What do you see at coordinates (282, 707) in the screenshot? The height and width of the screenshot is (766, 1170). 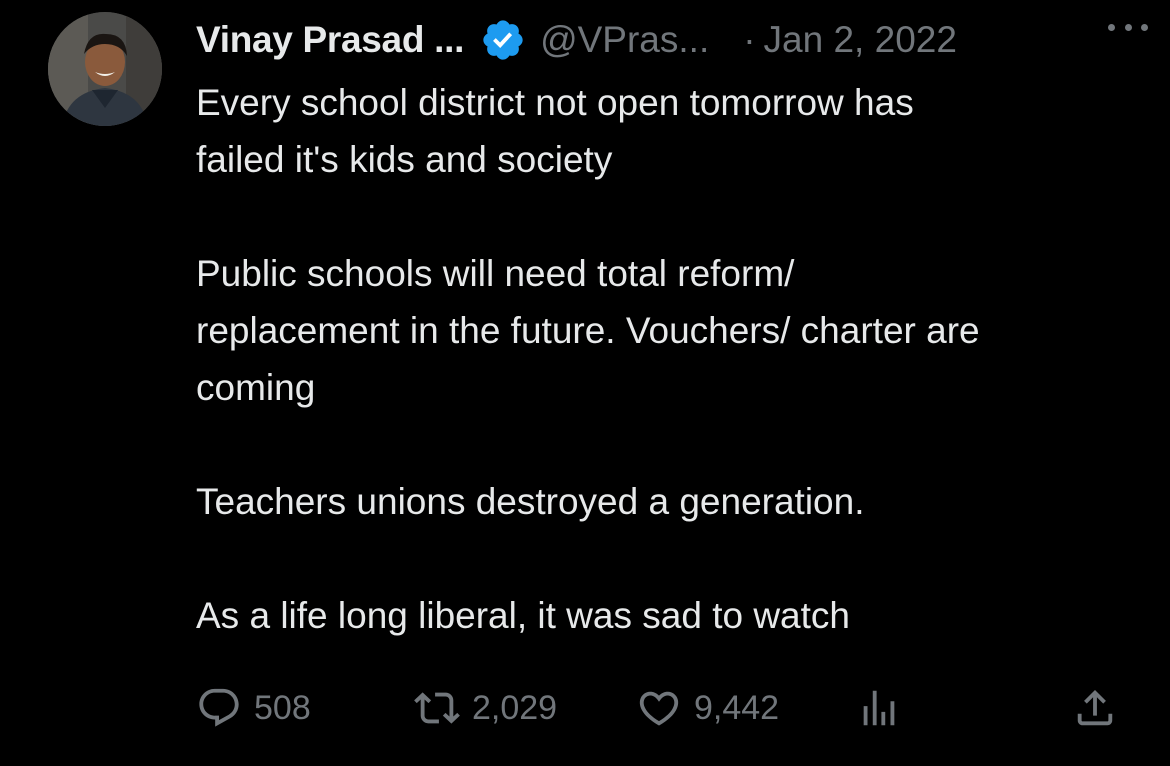 I see `reply-count: 508` at bounding box center [282, 707].